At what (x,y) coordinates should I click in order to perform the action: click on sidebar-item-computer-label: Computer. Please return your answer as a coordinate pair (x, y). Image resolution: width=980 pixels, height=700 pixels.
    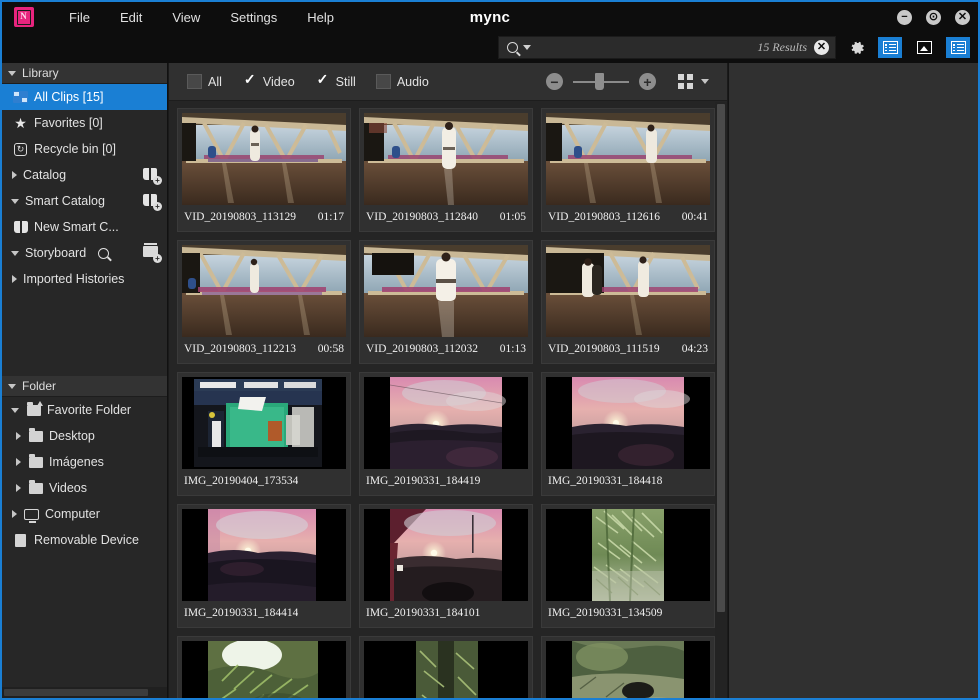
    Looking at the image, I should click on (72, 514).